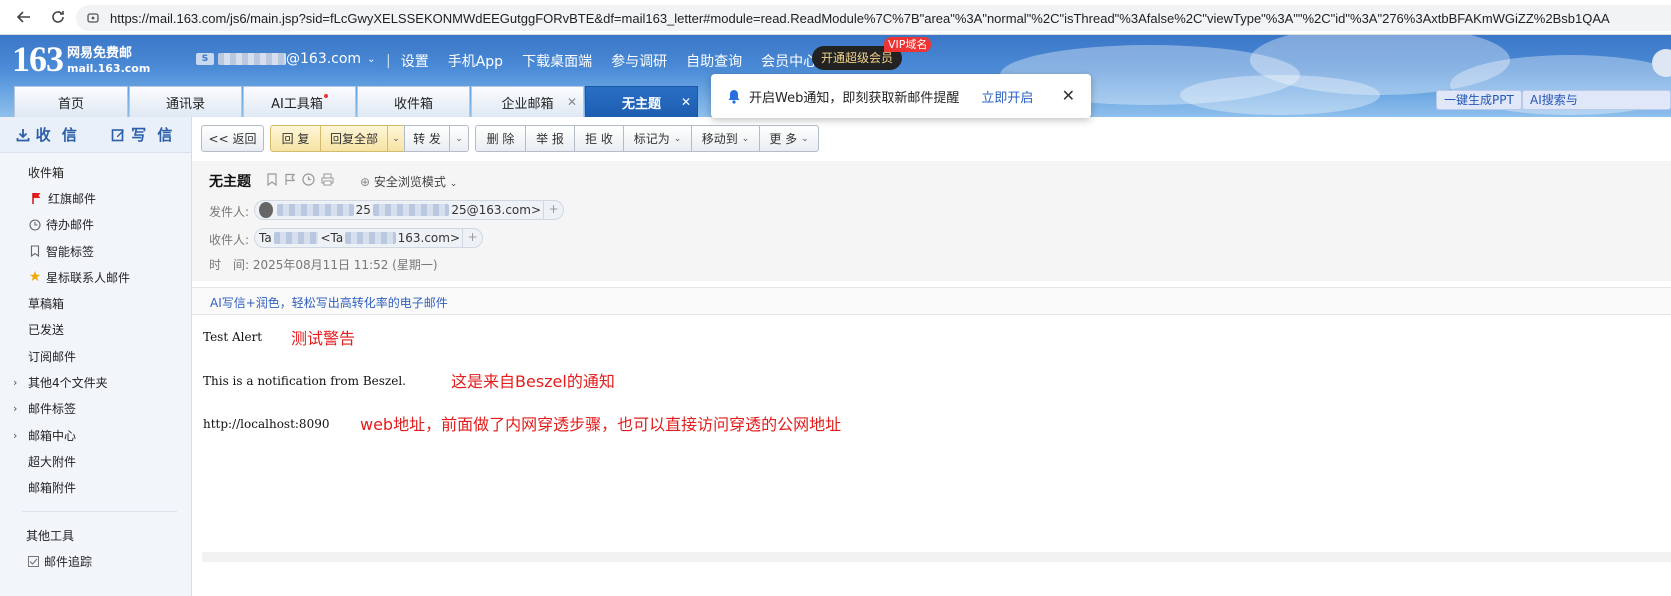  What do you see at coordinates (266, 424) in the screenshot?
I see `body-line-url: http://localhost:8090` at bounding box center [266, 424].